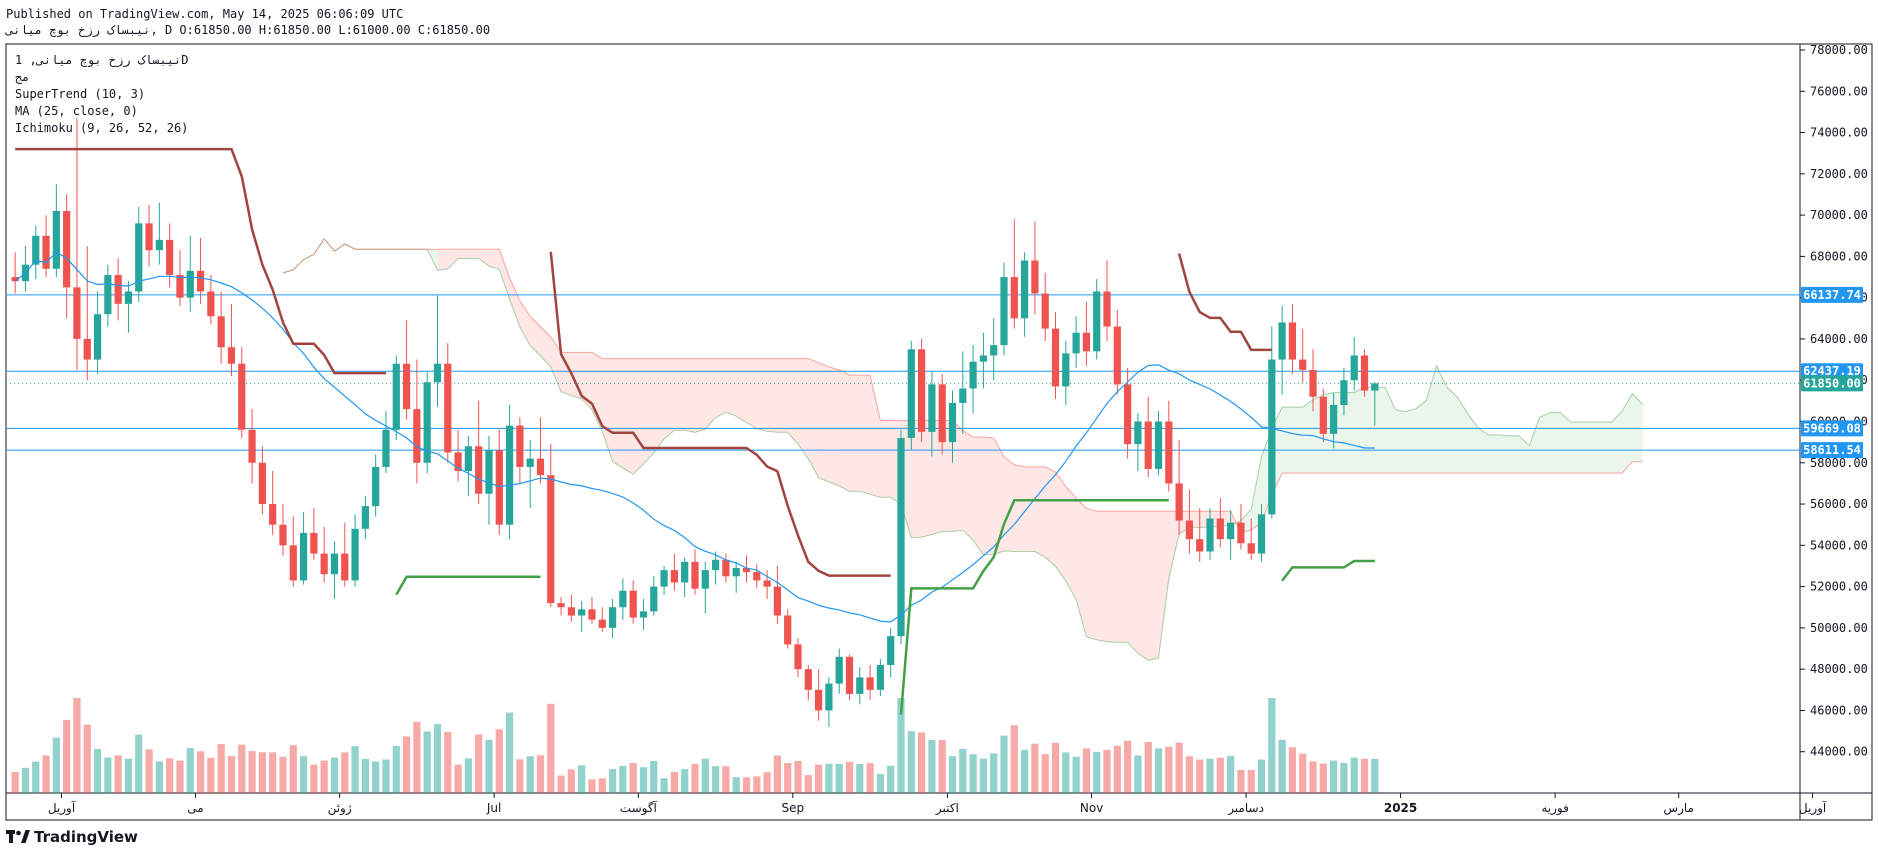 The height and width of the screenshot is (858, 1878). What do you see at coordinates (1091, 808) in the screenshot?
I see `x-tick-label: Nov` at bounding box center [1091, 808].